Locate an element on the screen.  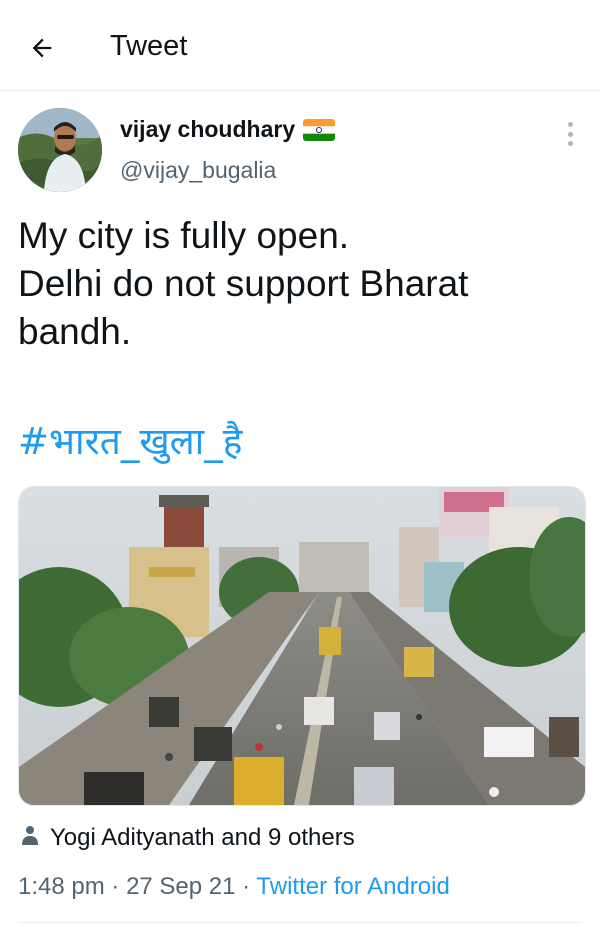
person-icon is located at coordinates (30, 838).